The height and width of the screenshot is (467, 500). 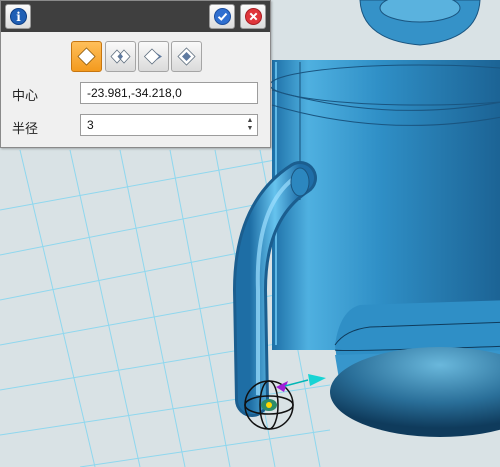 I want to click on checkmark-icon, so click(x=222, y=16).